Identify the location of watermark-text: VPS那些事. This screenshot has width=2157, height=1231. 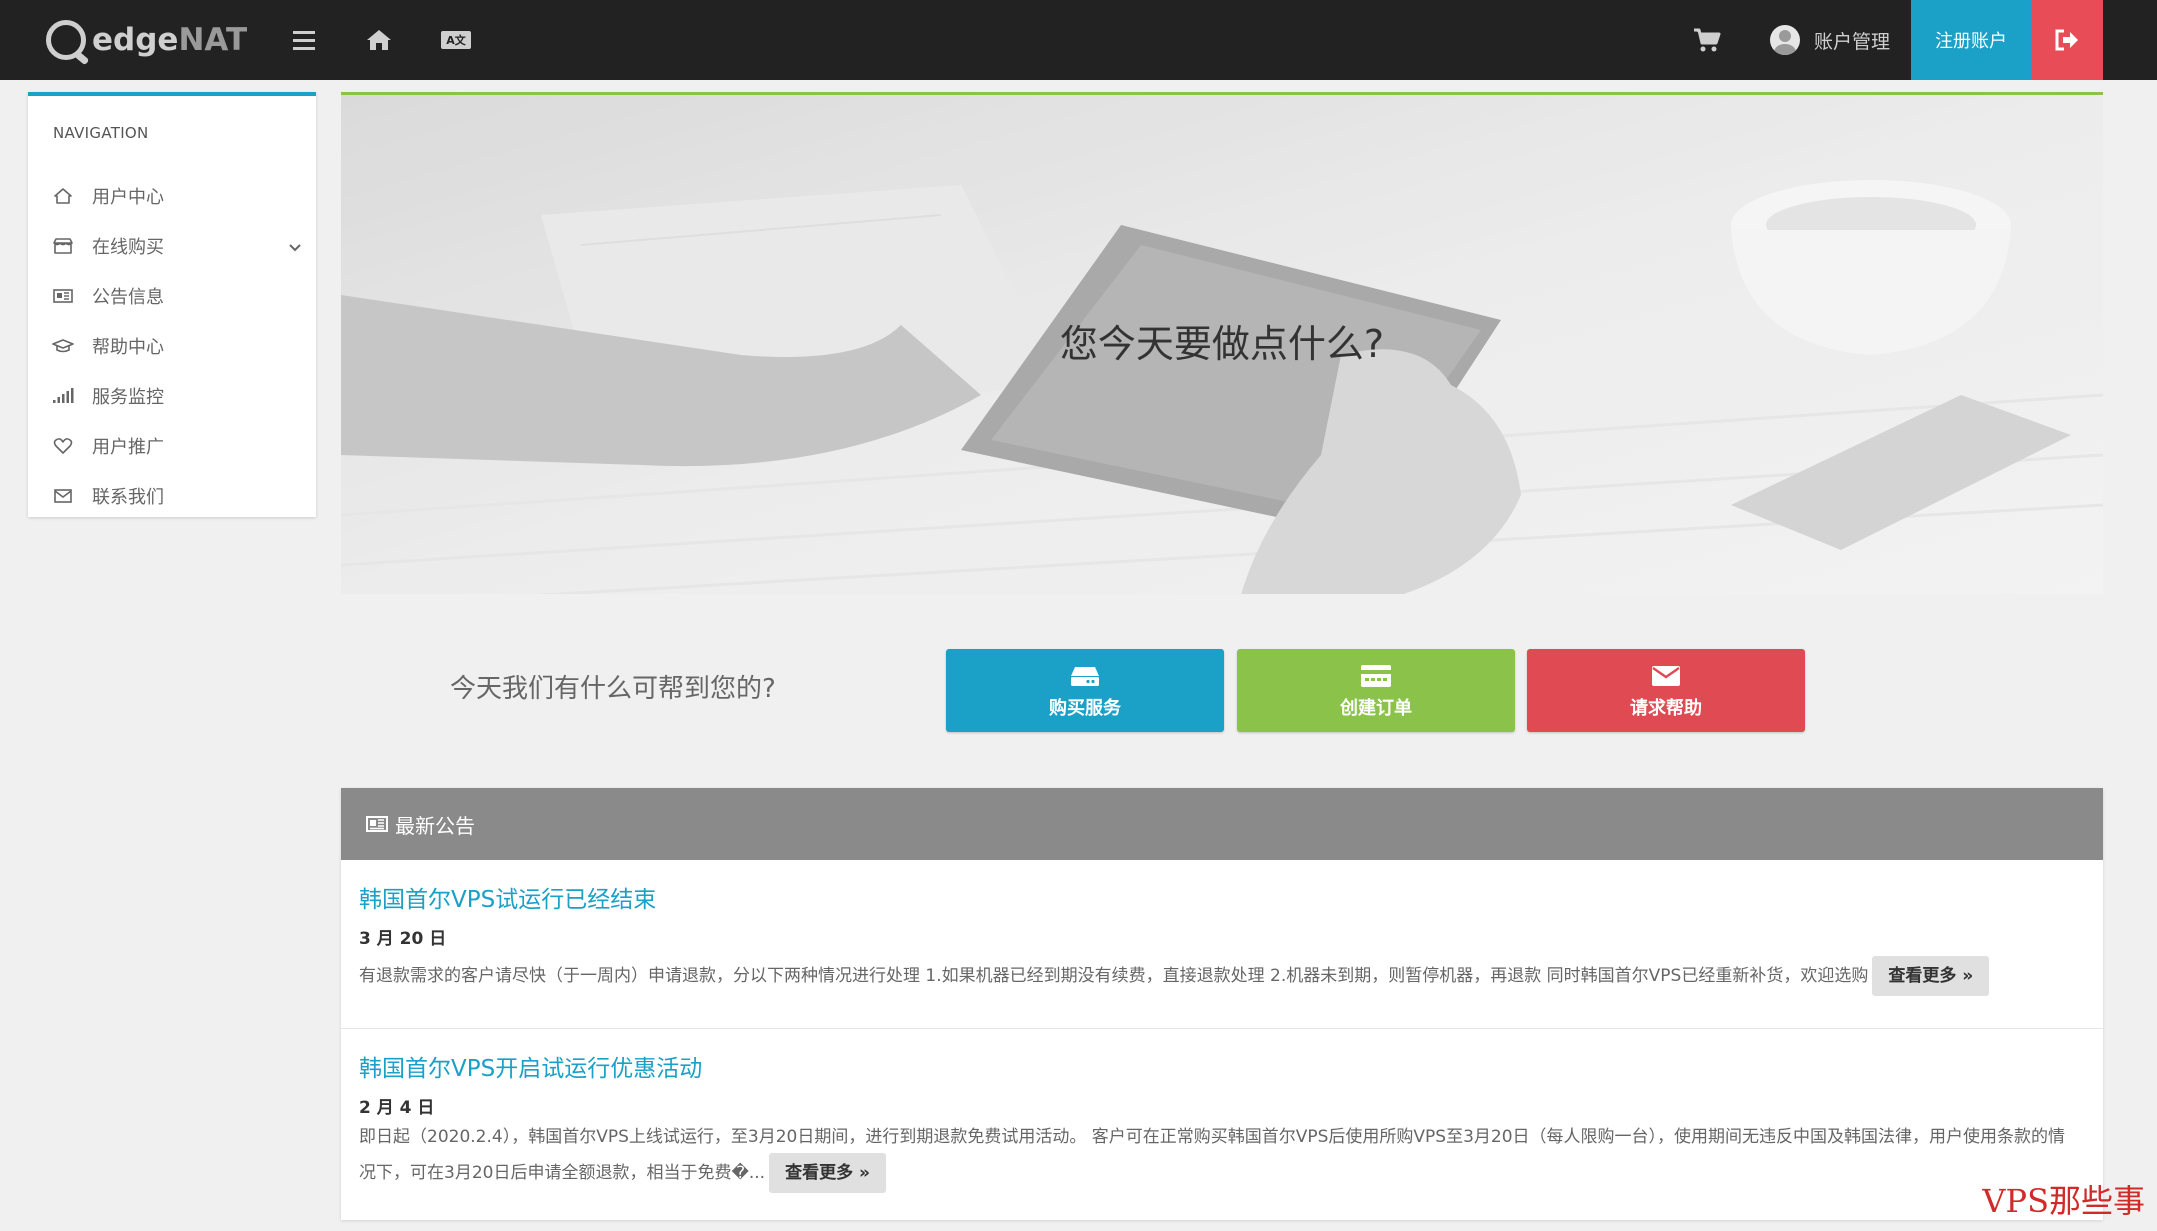
(2063, 1201).